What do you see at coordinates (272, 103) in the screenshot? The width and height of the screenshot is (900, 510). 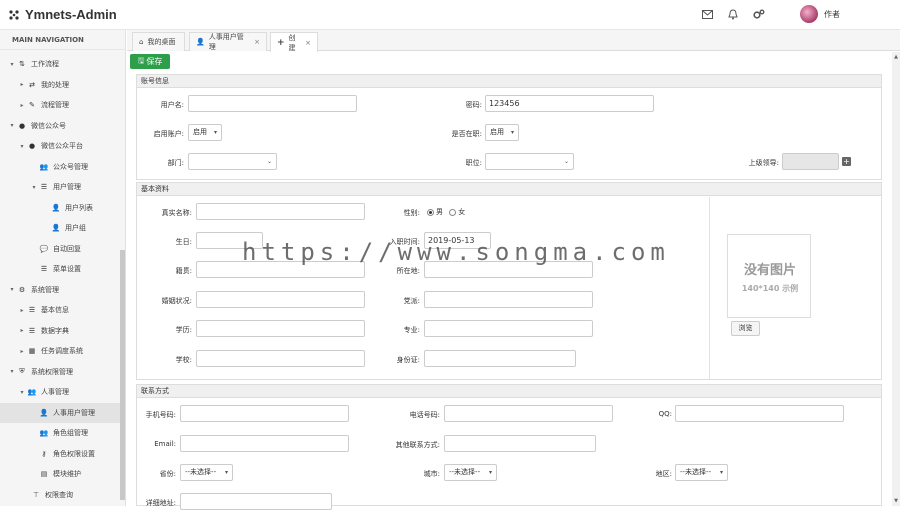 I see `username-input` at bounding box center [272, 103].